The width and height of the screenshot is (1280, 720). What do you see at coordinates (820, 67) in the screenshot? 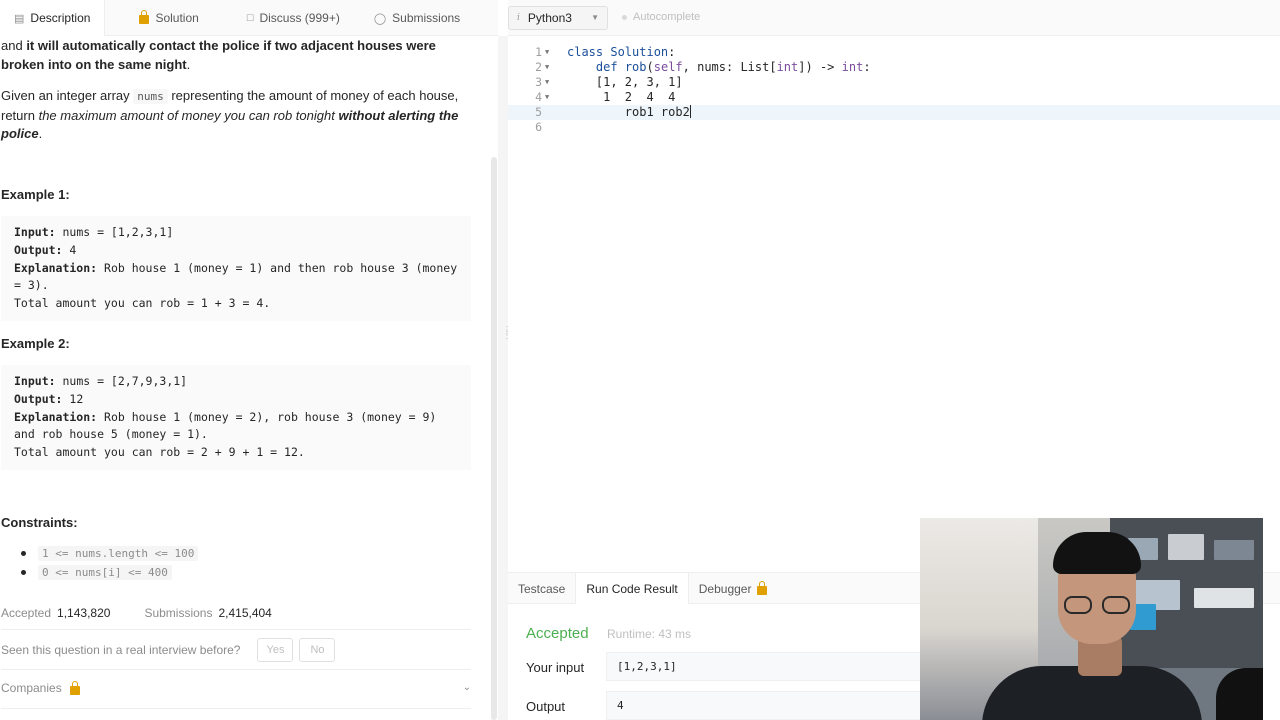
I see `punct: ]) ->` at bounding box center [820, 67].